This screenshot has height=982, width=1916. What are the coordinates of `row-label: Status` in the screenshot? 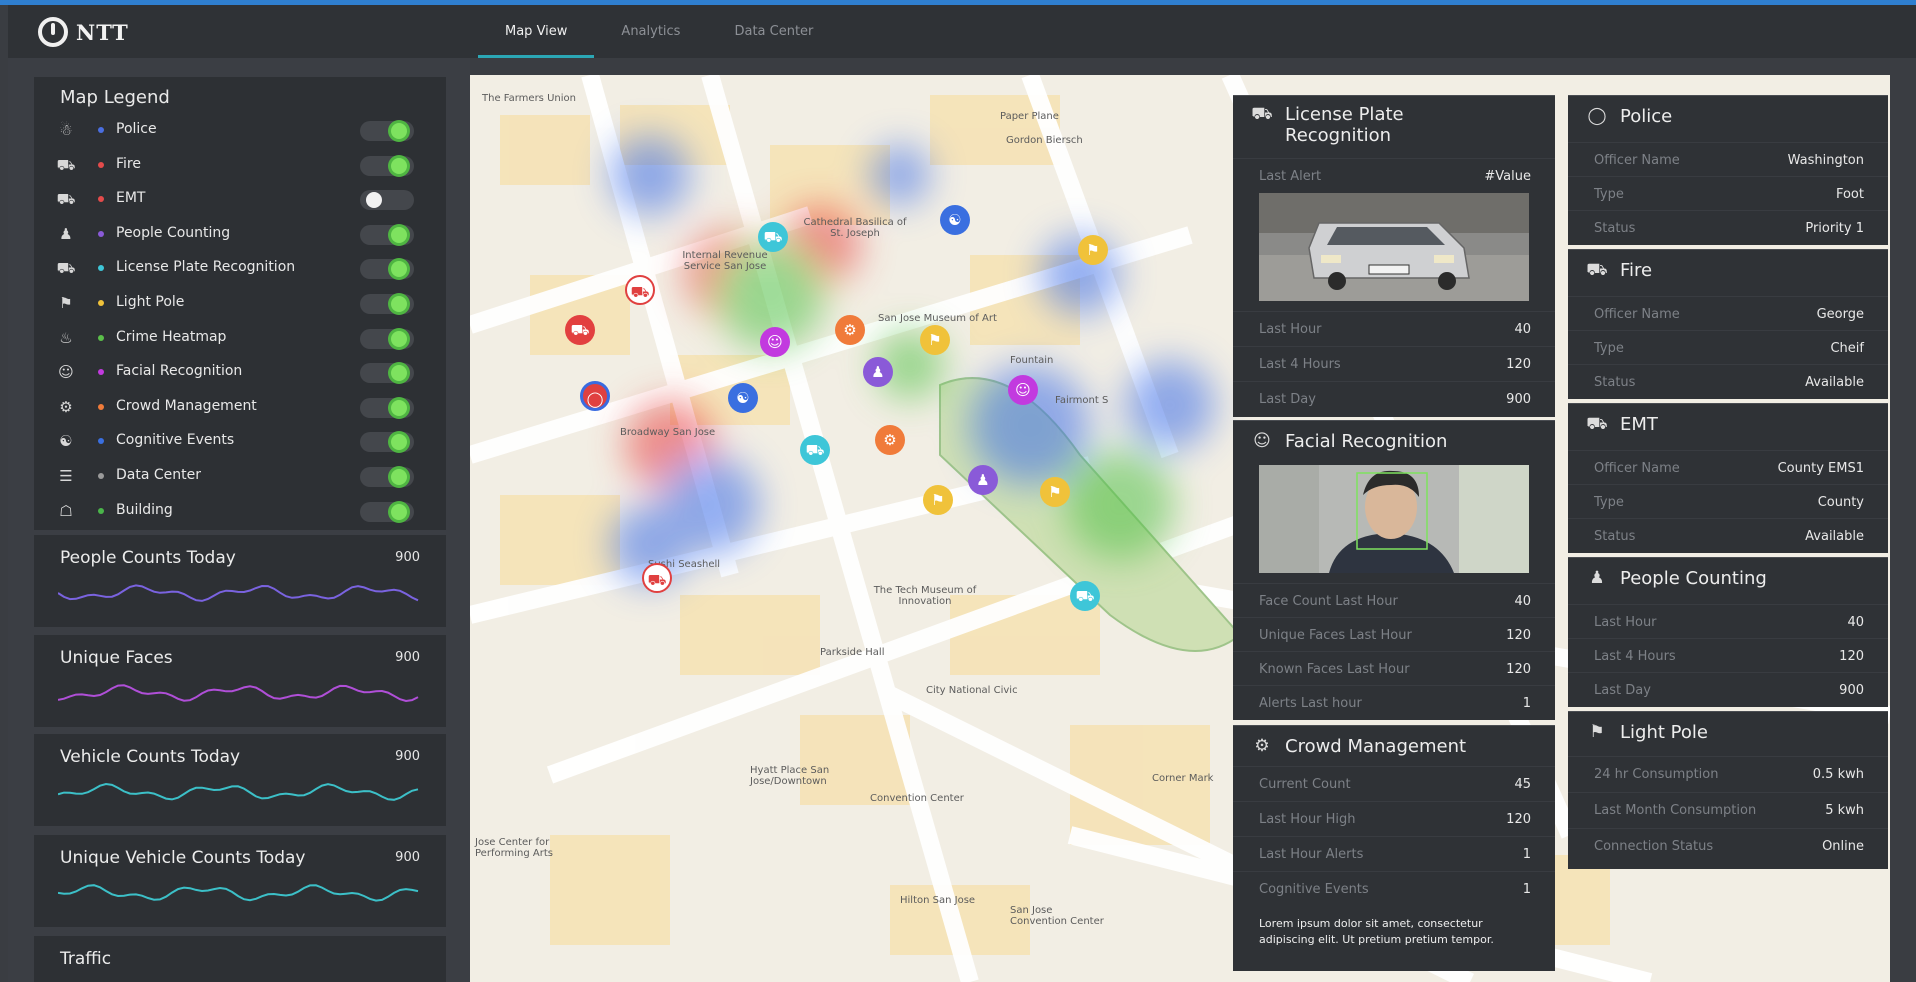 It's located at (1615, 228).